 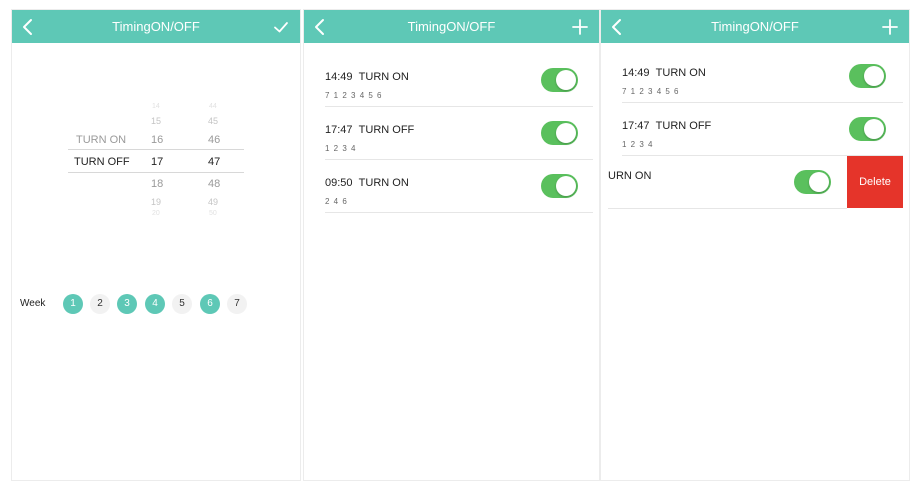 What do you see at coordinates (156, 121) in the screenshot?
I see `picker-hour-option: 15` at bounding box center [156, 121].